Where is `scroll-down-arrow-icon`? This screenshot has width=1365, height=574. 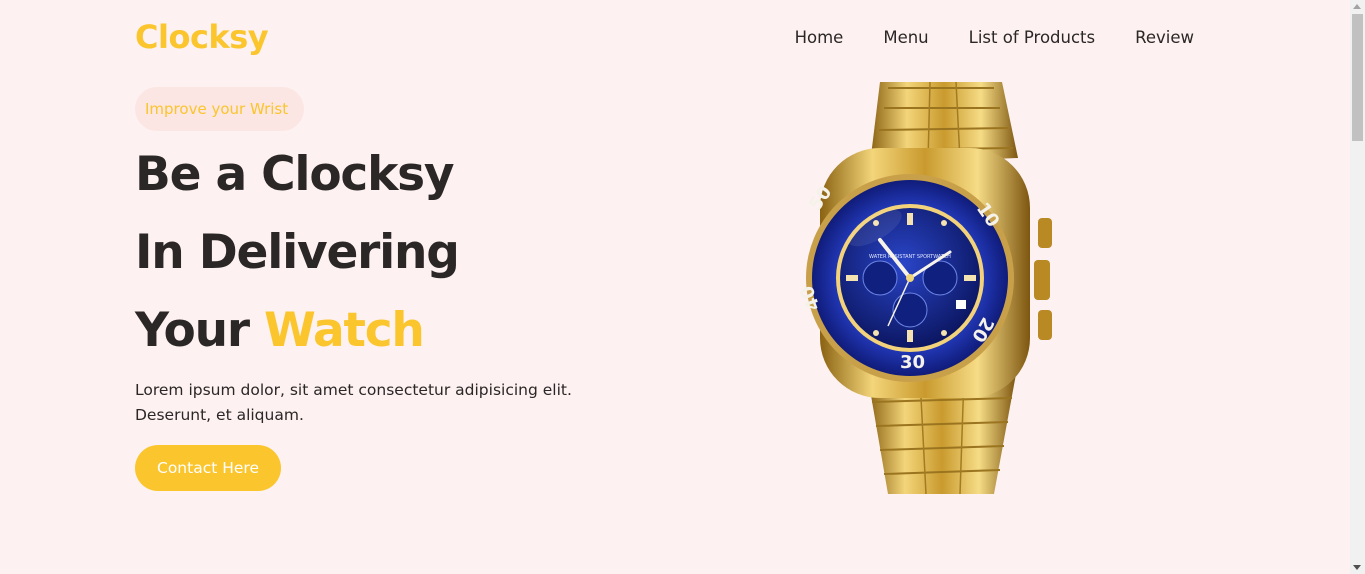 scroll-down-arrow-icon is located at coordinates (1357, 567).